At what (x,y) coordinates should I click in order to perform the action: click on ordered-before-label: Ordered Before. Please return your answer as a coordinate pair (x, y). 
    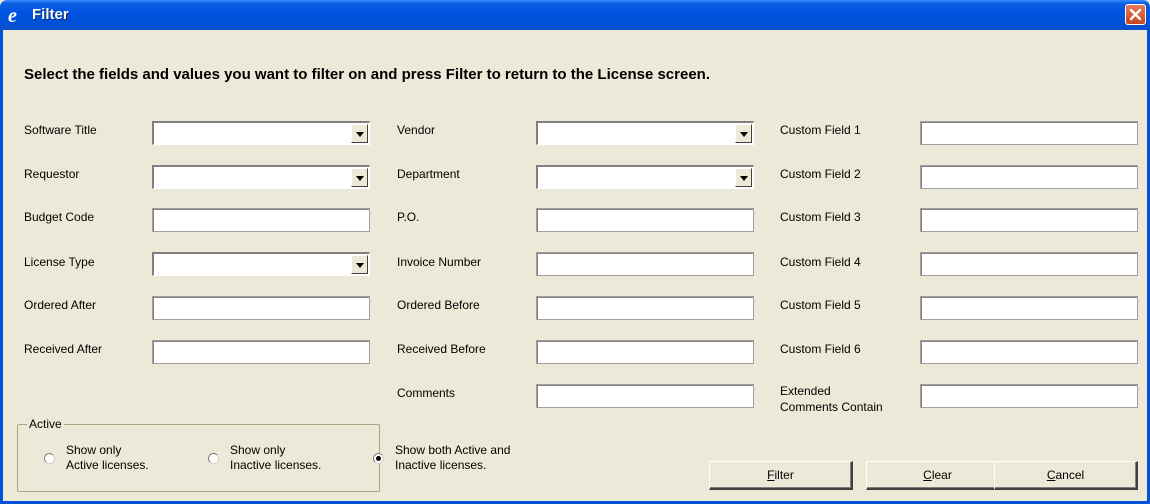
    Looking at the image, I should click on (438, 305).